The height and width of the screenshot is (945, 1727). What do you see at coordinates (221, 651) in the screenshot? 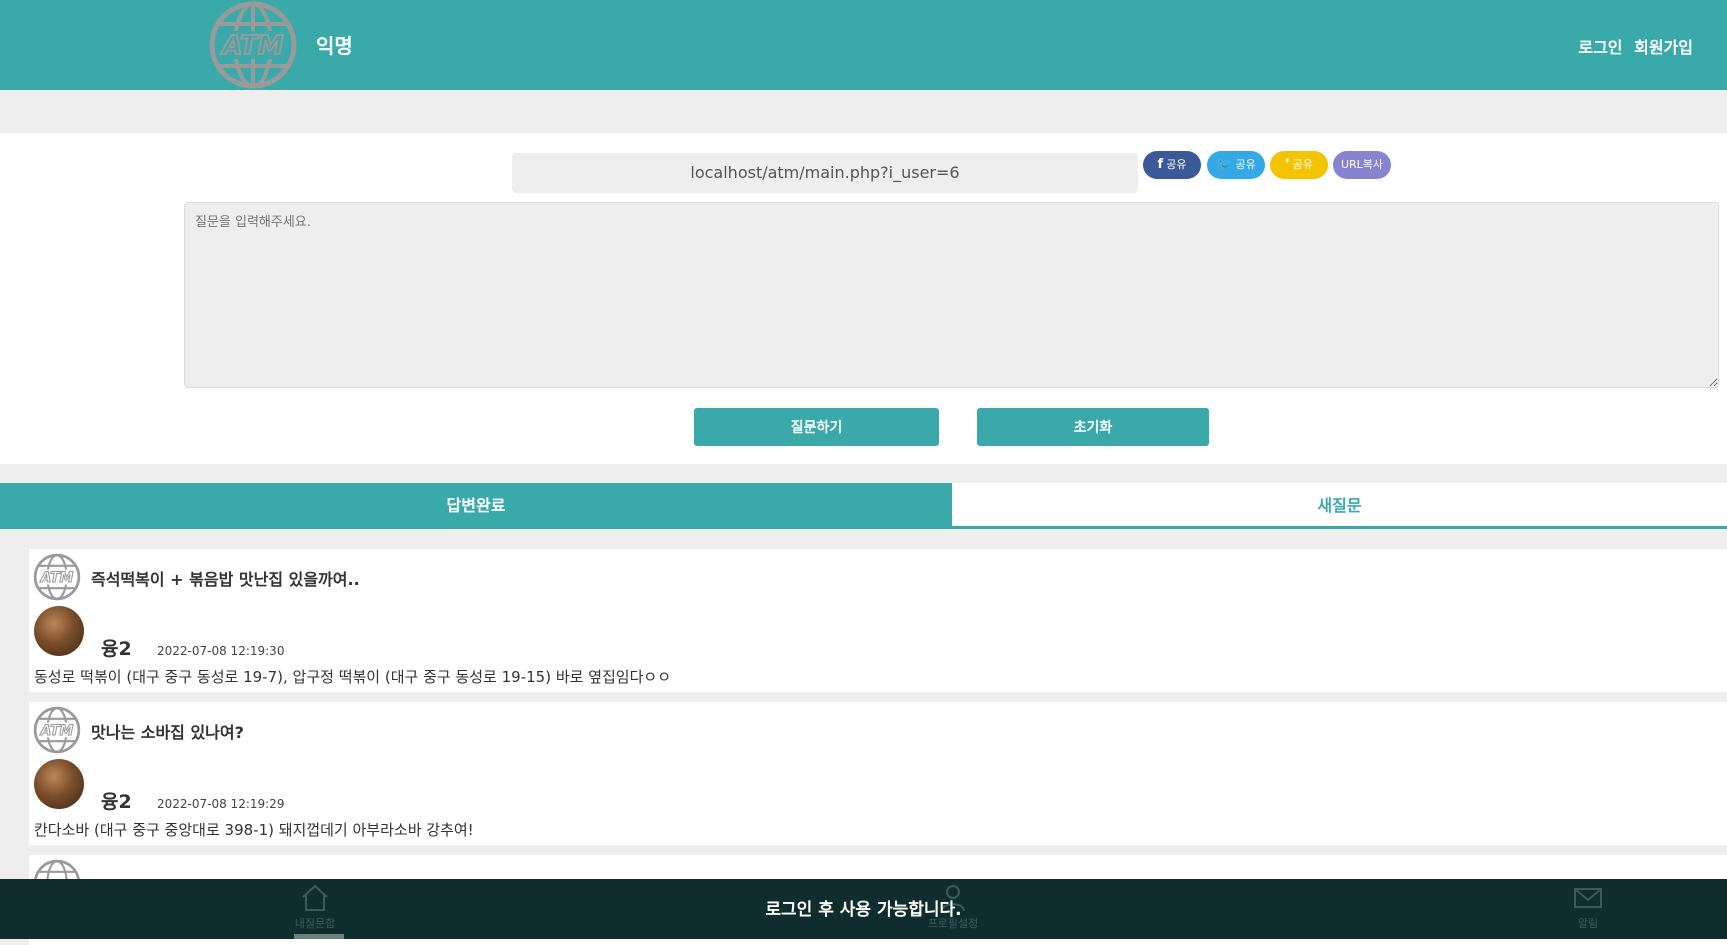
I see `answer-timestamp: 2022-07-08 12:19:30` at bounding box center [221, 651].